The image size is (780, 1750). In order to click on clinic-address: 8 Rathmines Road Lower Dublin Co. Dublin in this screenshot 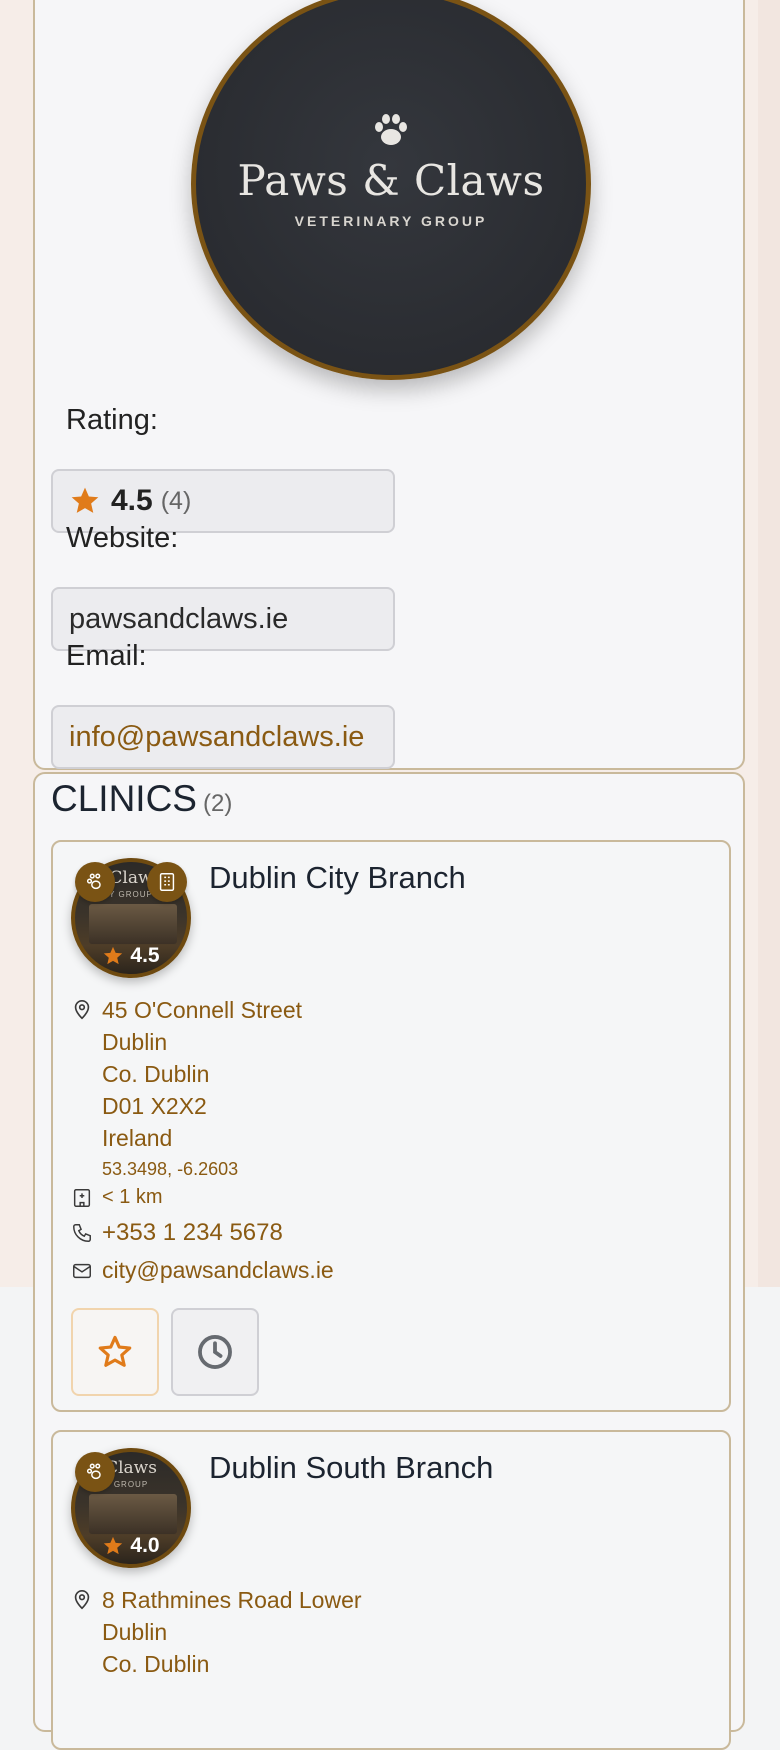, I will do `click(216, 1632)`.